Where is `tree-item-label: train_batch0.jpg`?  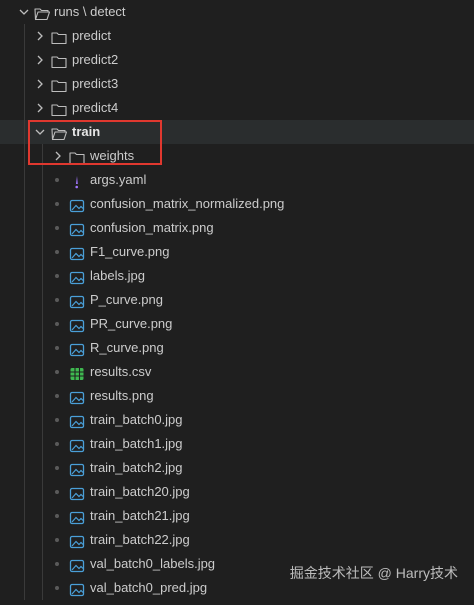
tree-item-label: train_batch0.jpg is located at coordinates (136, 419).